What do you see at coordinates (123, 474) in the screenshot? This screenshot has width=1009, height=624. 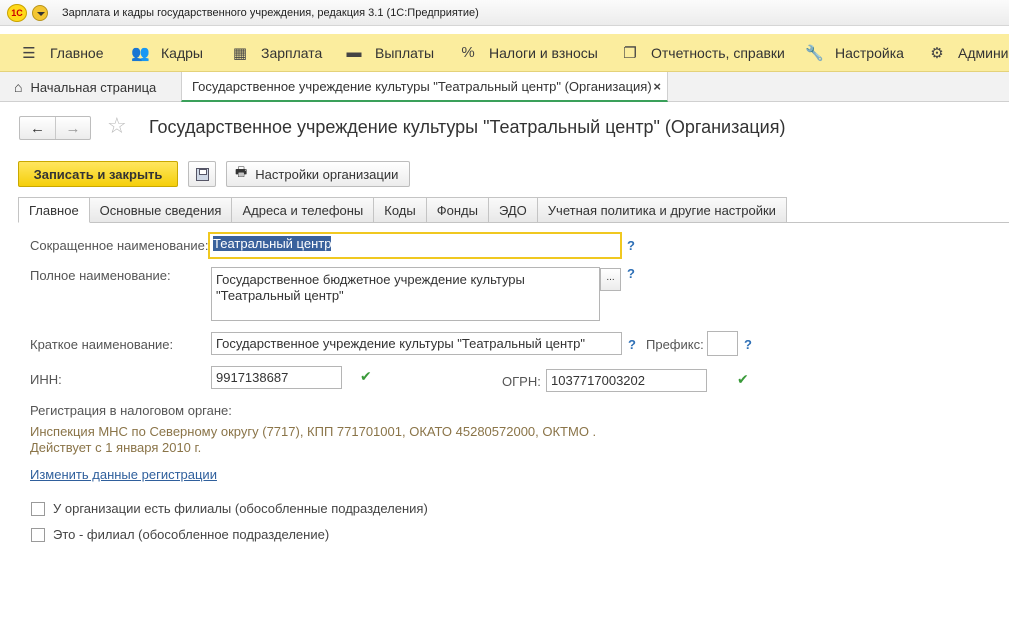 I see `change-registration-link: Изменить данные регистрации` at bounding box center [123, 474].